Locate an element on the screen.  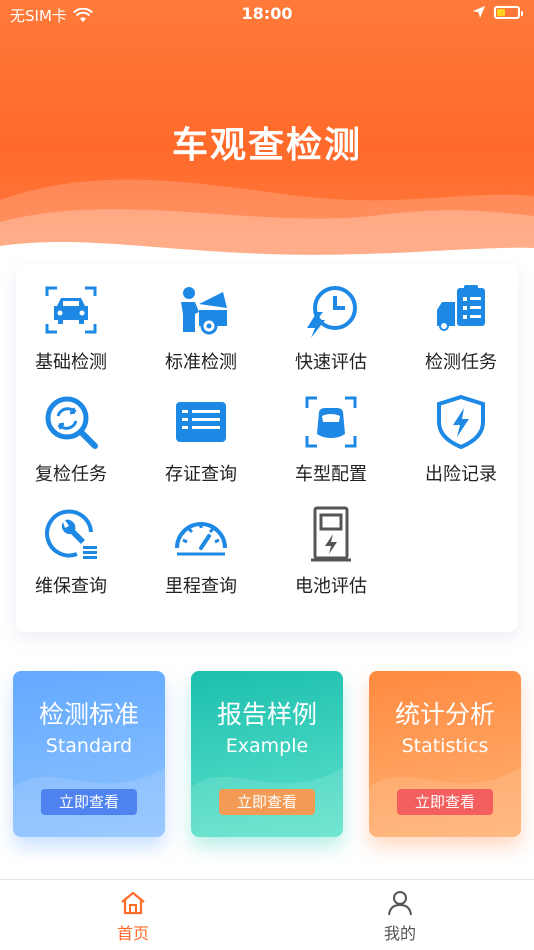
clock: 18:00 is located at coordinates (267, 13).